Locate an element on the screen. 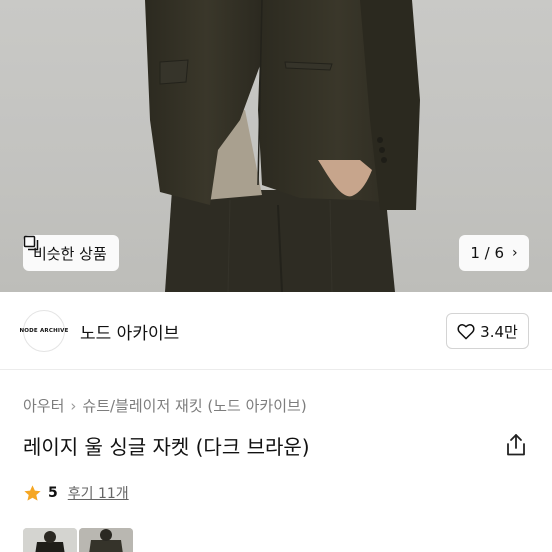 The height and width of the screenshot is (552, 552). like-button: 3.4만 is located at coordinates (487, 331).